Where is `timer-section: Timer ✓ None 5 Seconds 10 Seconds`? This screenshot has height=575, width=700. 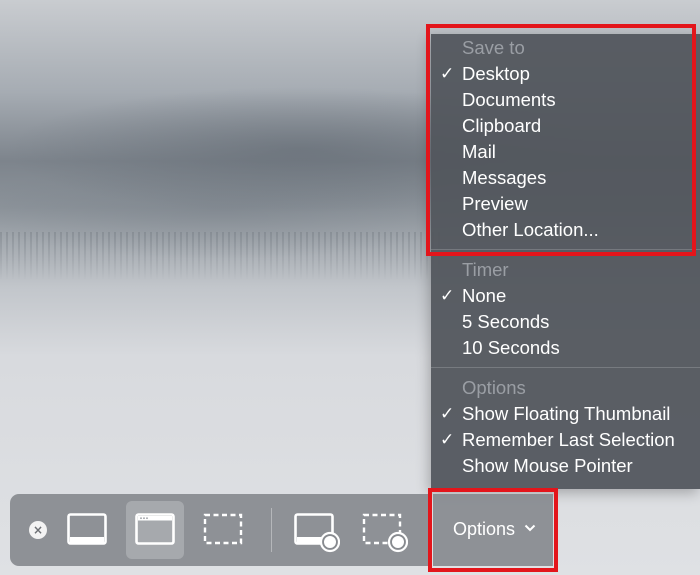
timer-section: Timer ✓ None 5 Seconds 10 Seconds is located at coordinates (565, 309).